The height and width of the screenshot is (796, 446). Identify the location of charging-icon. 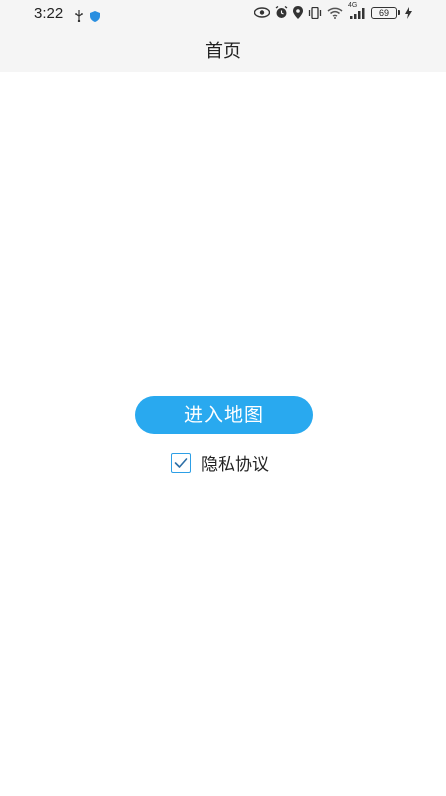
(408, 12).